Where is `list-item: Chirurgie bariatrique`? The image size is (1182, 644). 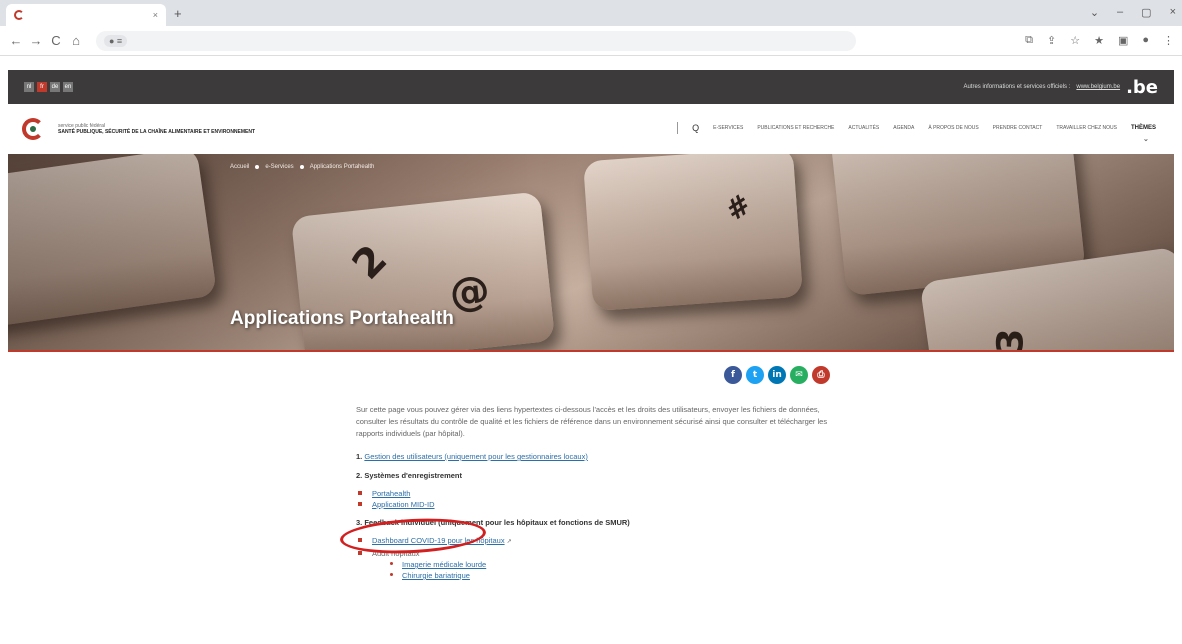
list-item: Chirurgie bariatrique is located at coordinates (612, 575).